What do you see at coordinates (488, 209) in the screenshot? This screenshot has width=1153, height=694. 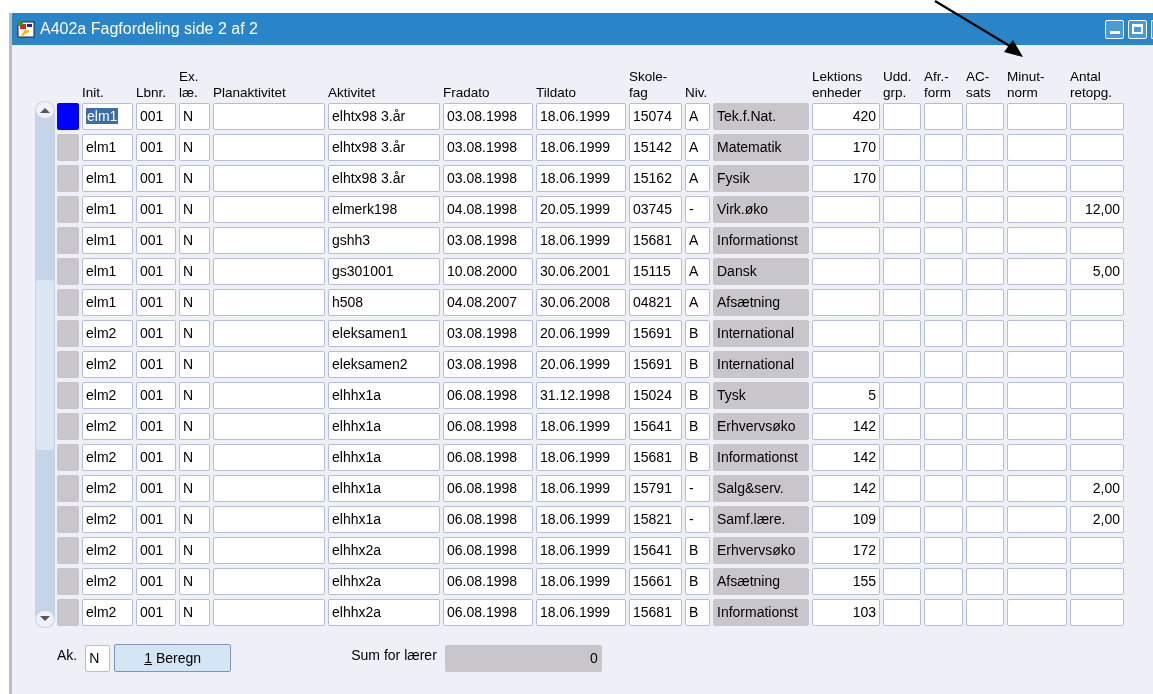 I see `from-date-field: 04.08.1998` at bounding box center [488, 209].